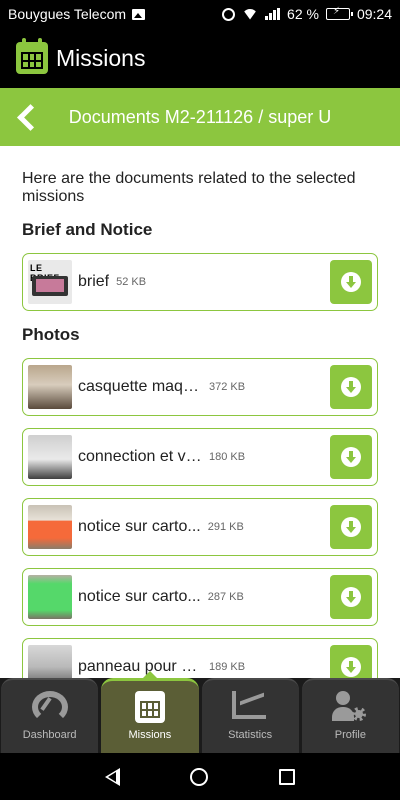  What do you see at coordinates (350, 707) in the screenshot?
I see `user-gear-icon` at bounding box center [350, 707].